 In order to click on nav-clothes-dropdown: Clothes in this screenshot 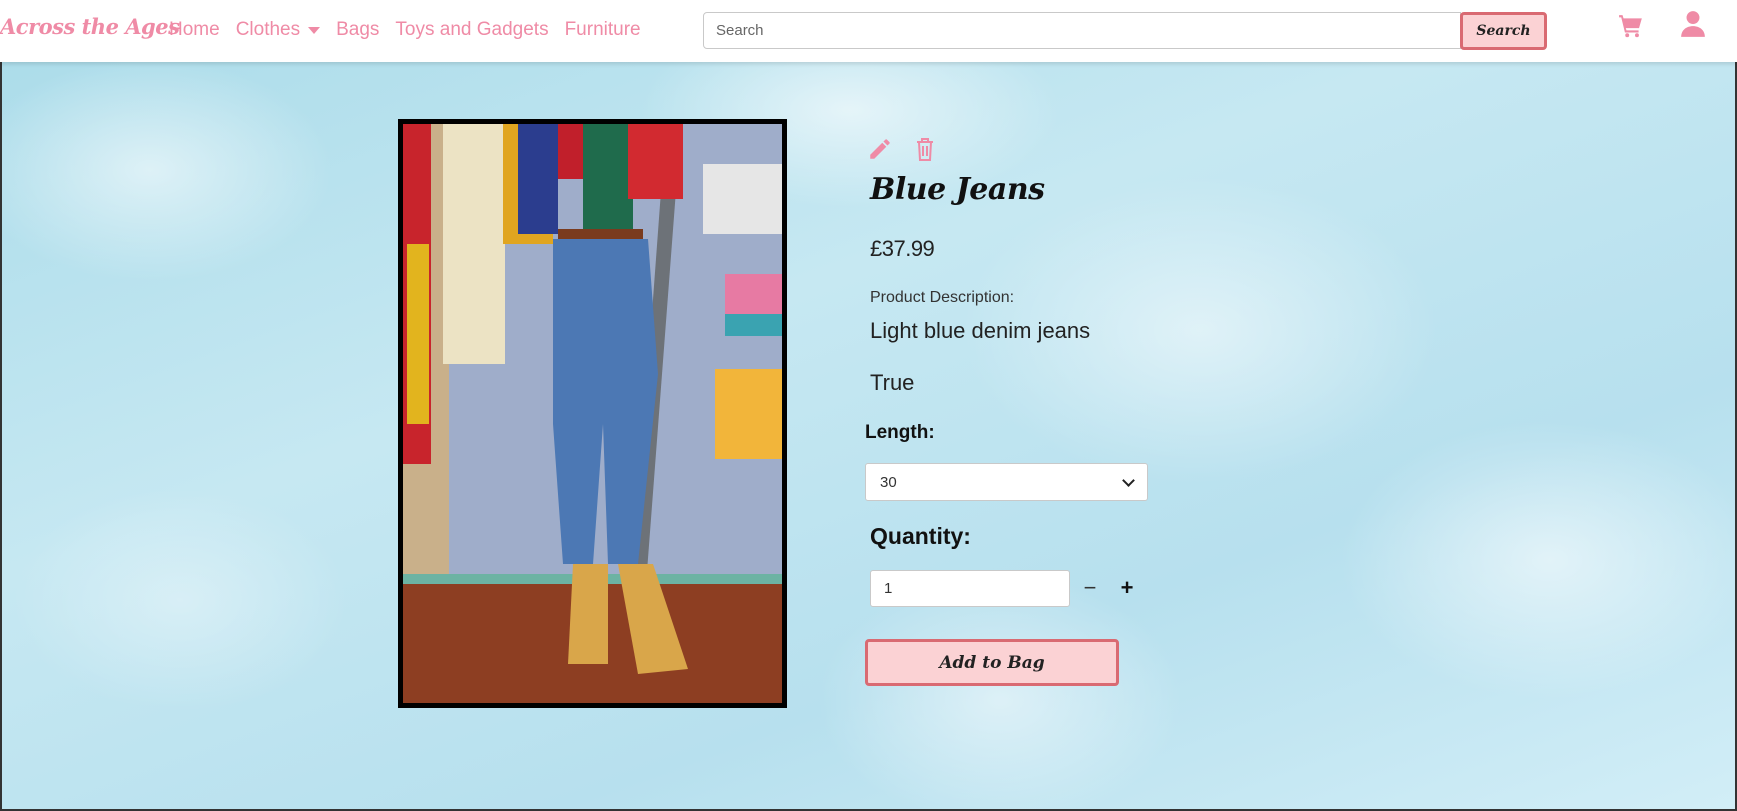, I will do `click(278, 30)`.